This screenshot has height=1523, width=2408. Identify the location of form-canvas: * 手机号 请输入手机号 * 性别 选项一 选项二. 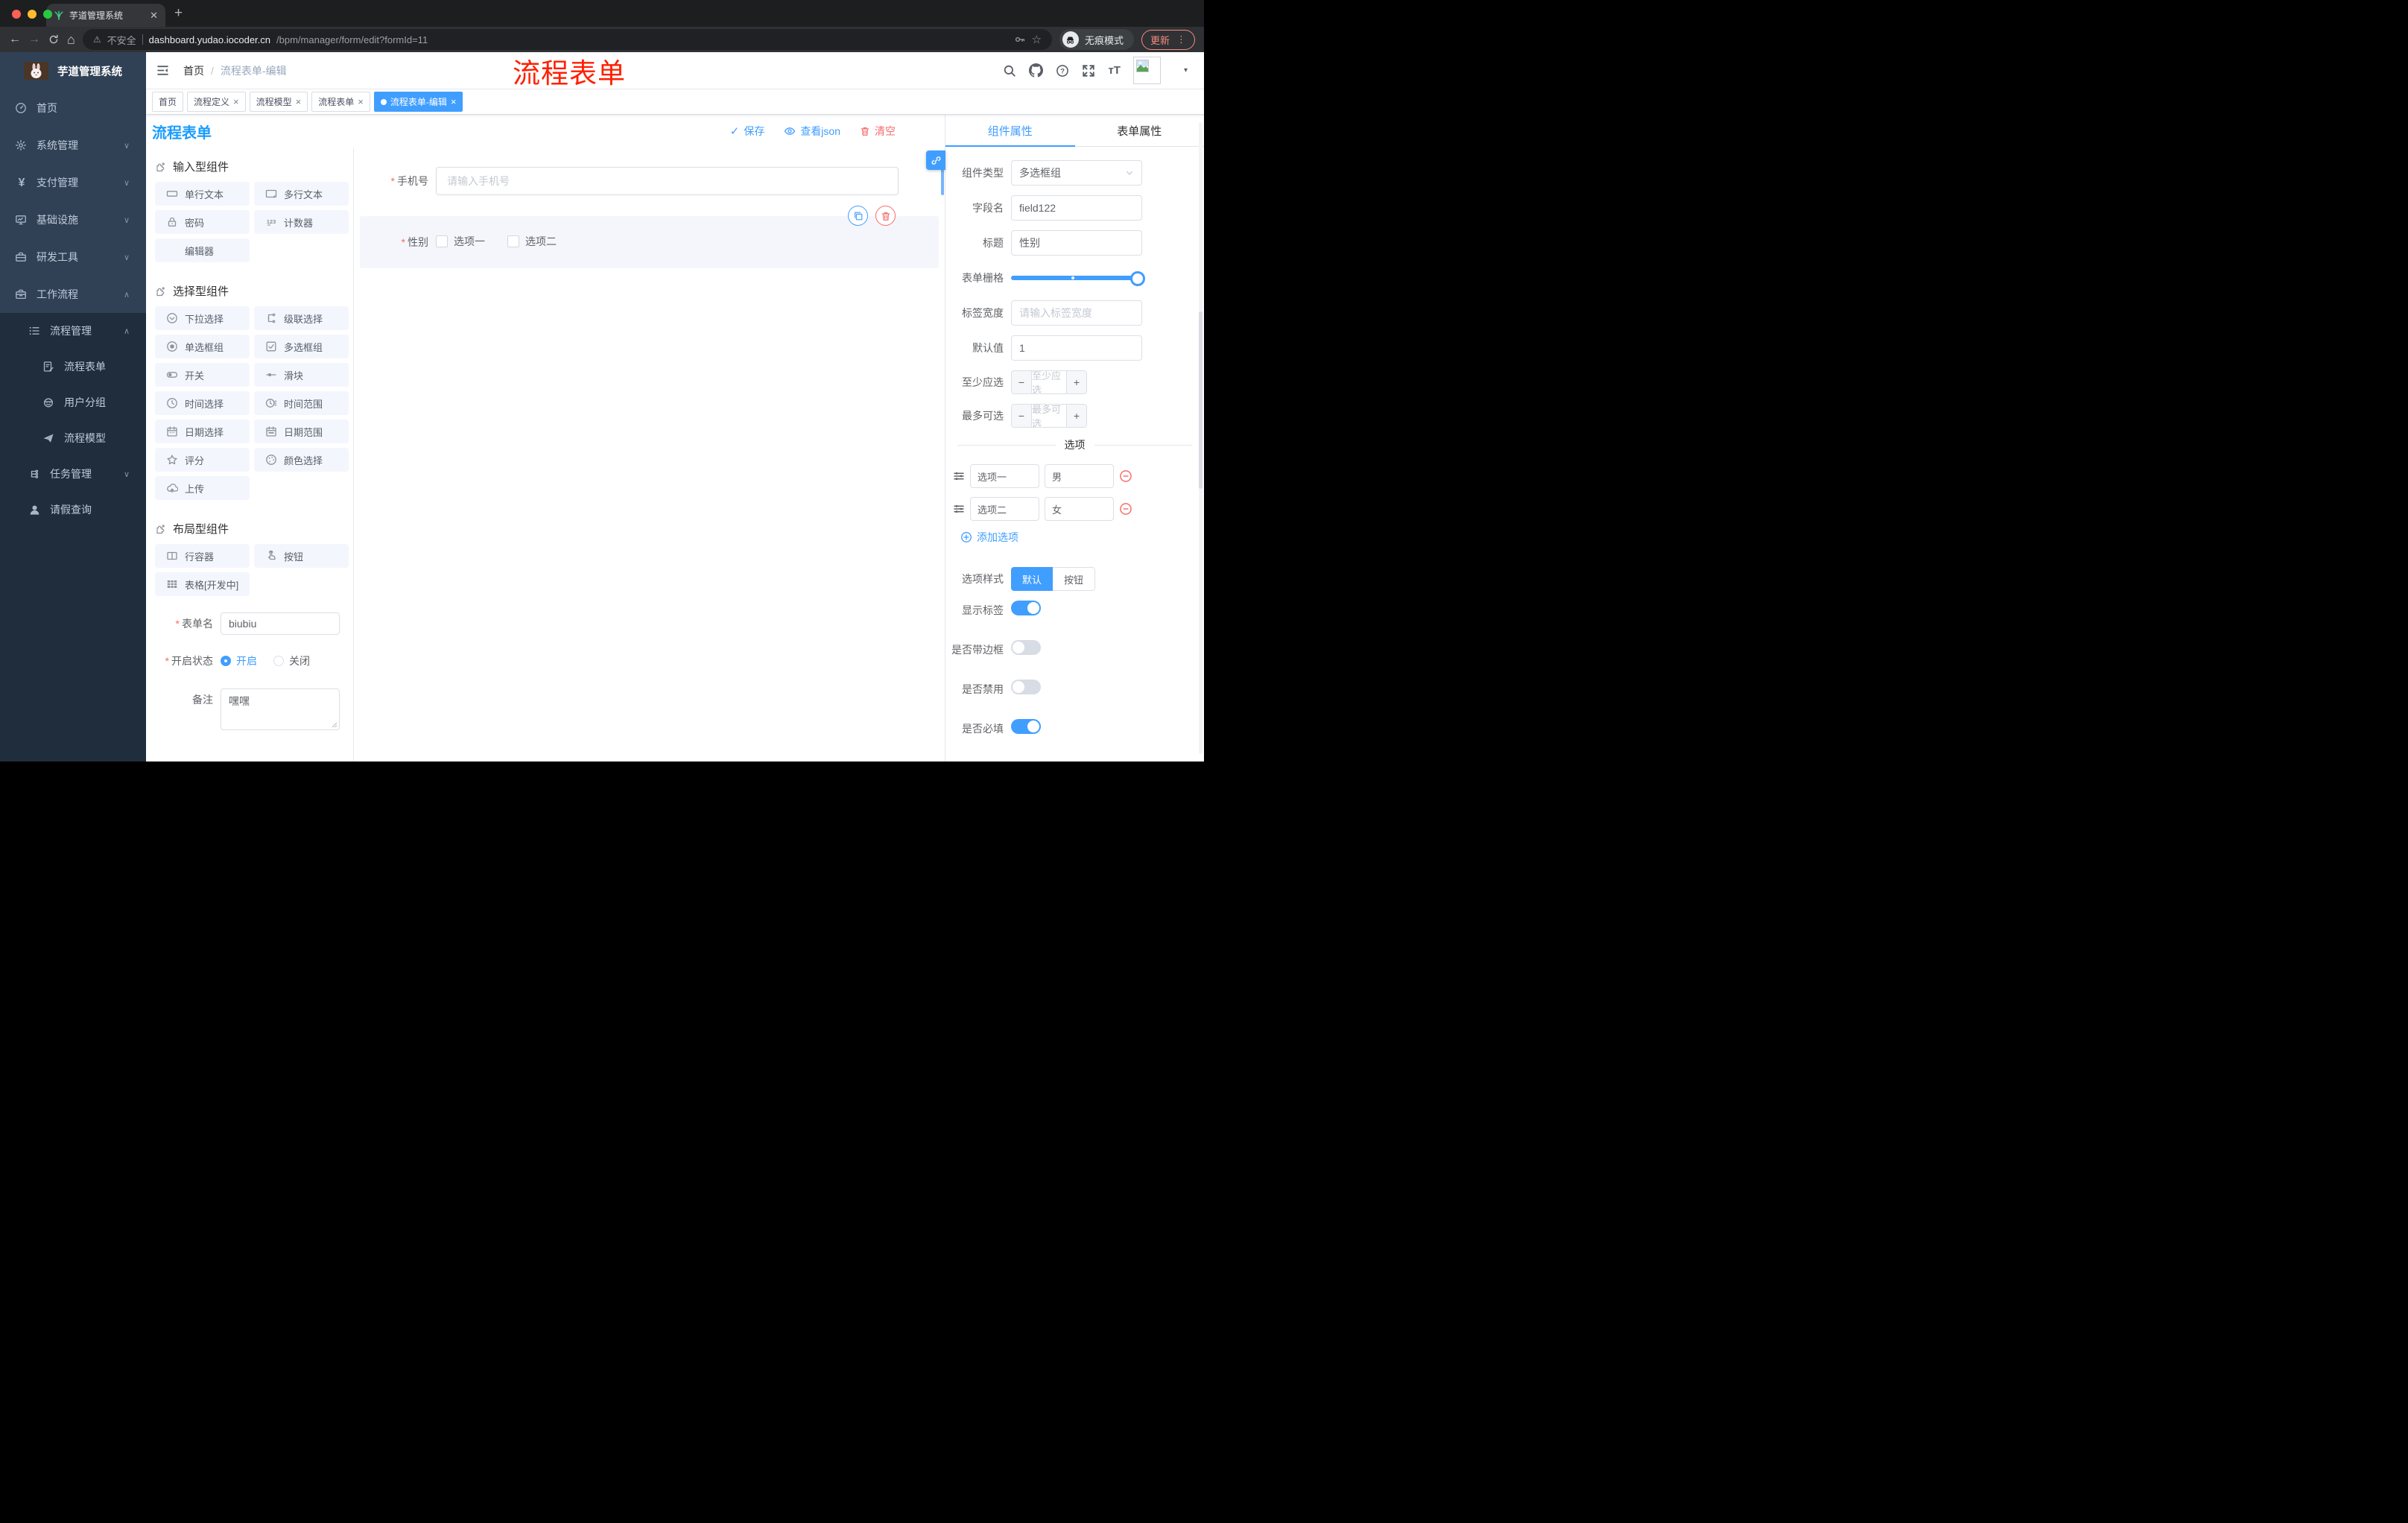
(649, 455).